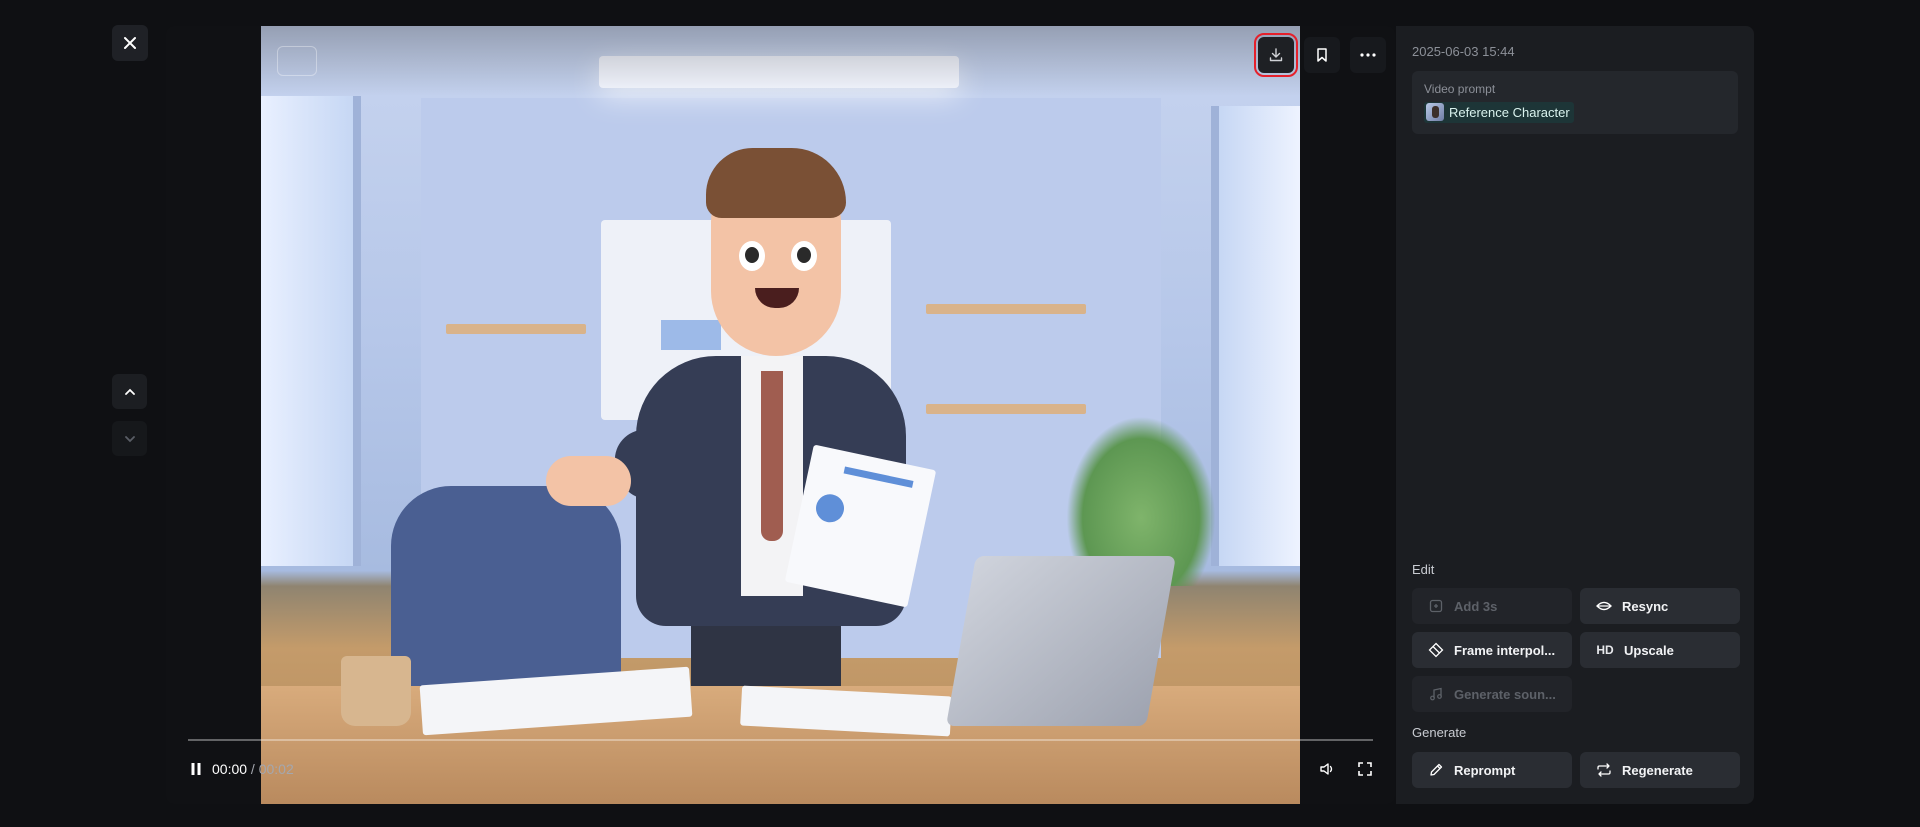  I want to click on reprompt-button: Reprompt, so click(1492, 770).